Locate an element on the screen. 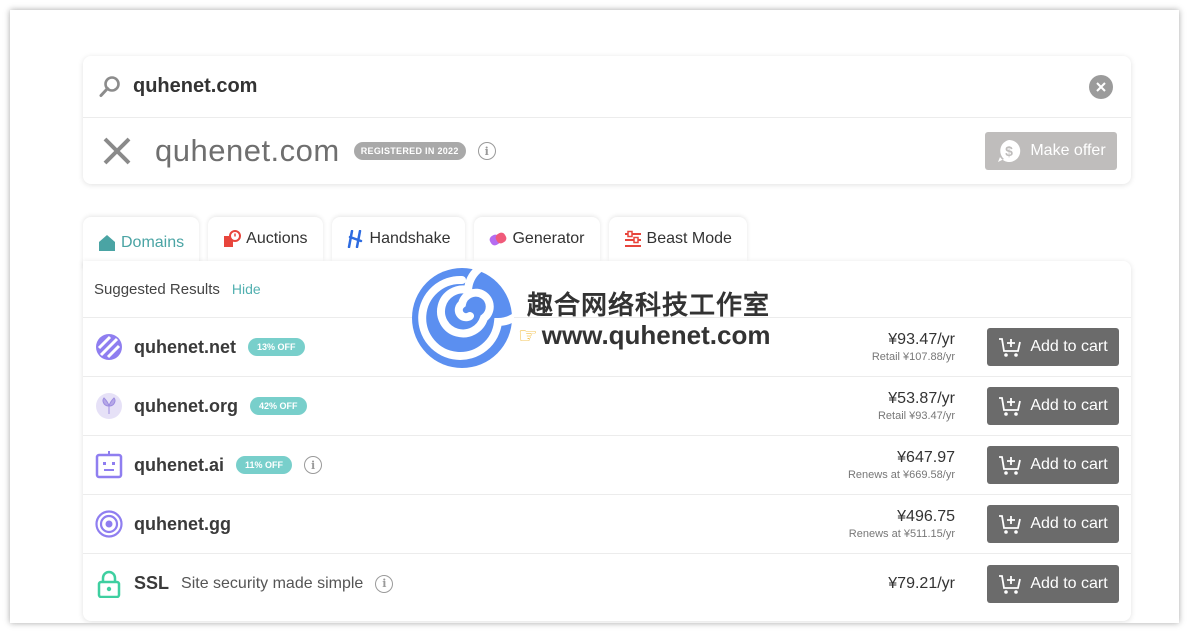  watermark-url-line: ☞ www.quhenet.com is located at coordinates (644, 335).